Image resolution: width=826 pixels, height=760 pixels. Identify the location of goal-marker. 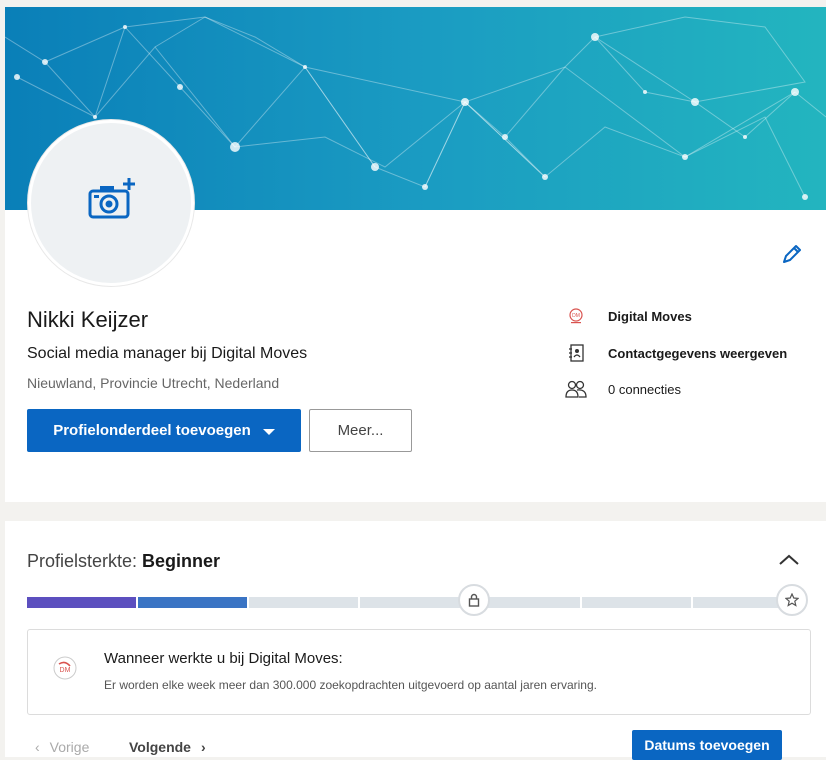
(792, 600).